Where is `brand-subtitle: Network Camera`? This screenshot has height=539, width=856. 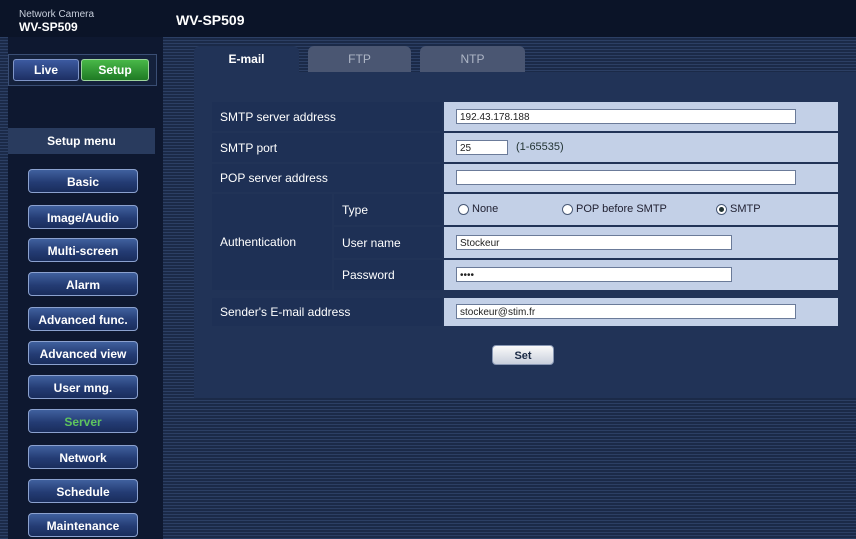
brand-subtitle: Network Camera is located at coordinates (57, 14).